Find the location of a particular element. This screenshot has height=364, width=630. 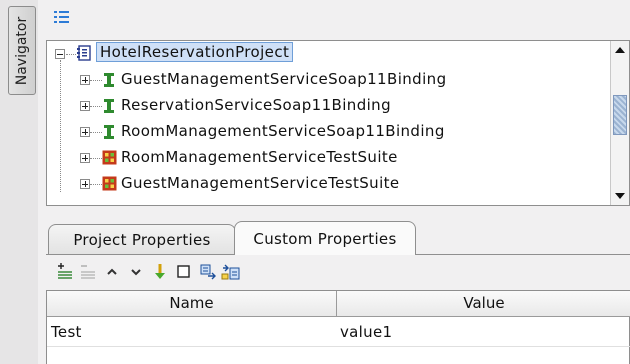

tree-layout-icon is located at coordinates (62, 17).